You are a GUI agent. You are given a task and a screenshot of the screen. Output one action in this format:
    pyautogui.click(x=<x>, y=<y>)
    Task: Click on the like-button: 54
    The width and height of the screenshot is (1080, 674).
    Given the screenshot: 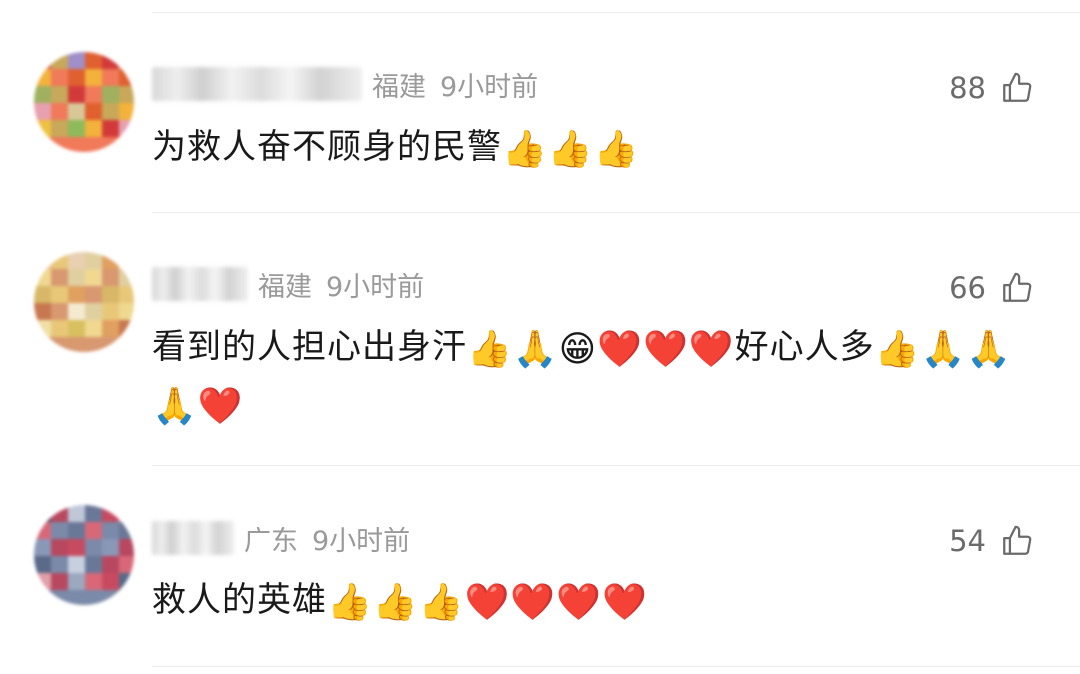 What is the action you would take?
    pyautogui.click(x=991, y=541)
    